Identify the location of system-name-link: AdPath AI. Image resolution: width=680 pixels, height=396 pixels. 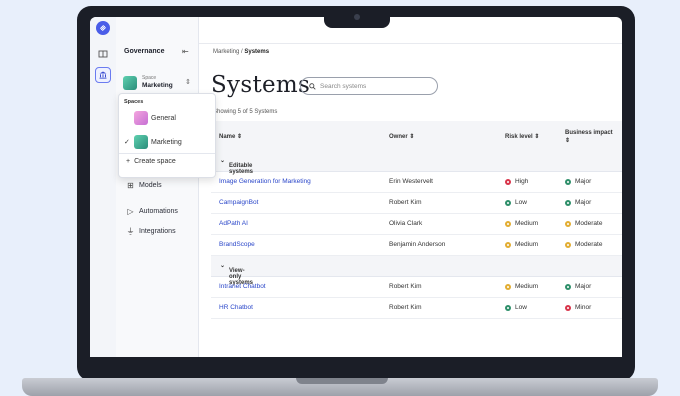
(233, 223).